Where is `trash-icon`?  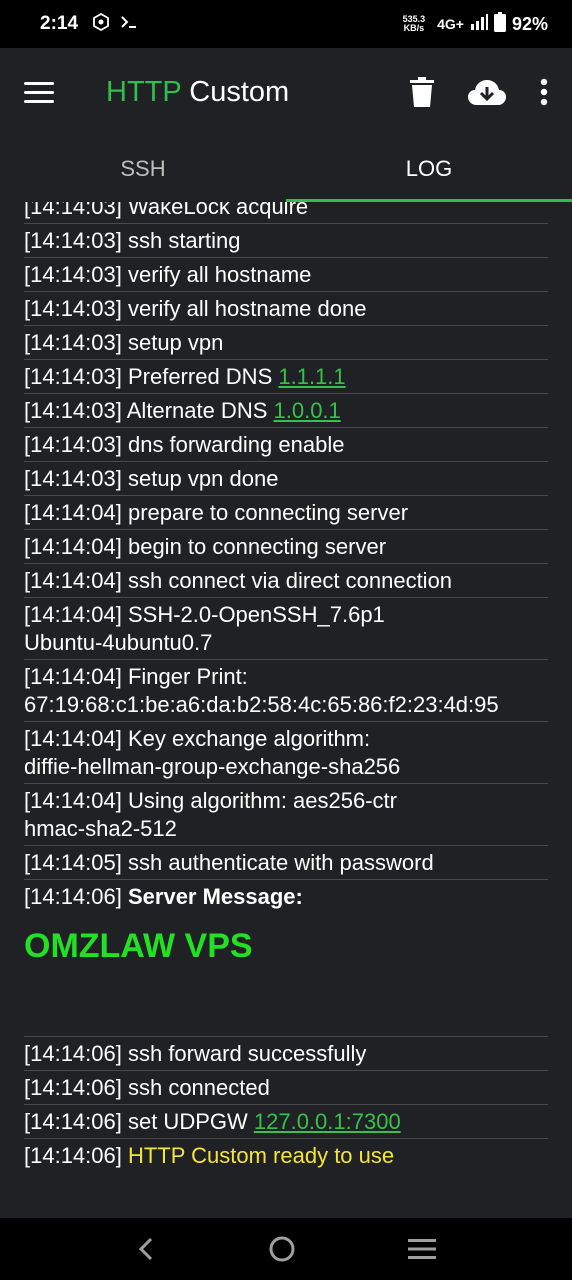
trash-icon is located at coordinates (422, 92).